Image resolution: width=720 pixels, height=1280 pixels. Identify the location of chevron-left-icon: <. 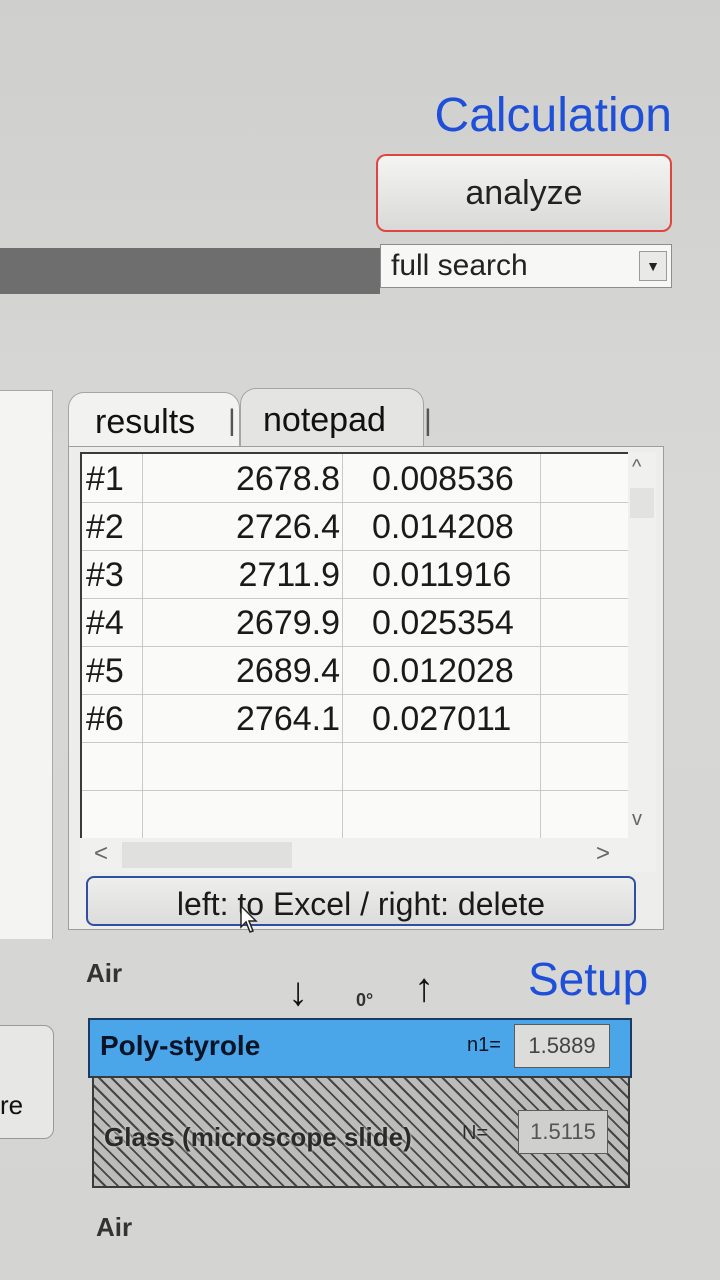
(101, 854).